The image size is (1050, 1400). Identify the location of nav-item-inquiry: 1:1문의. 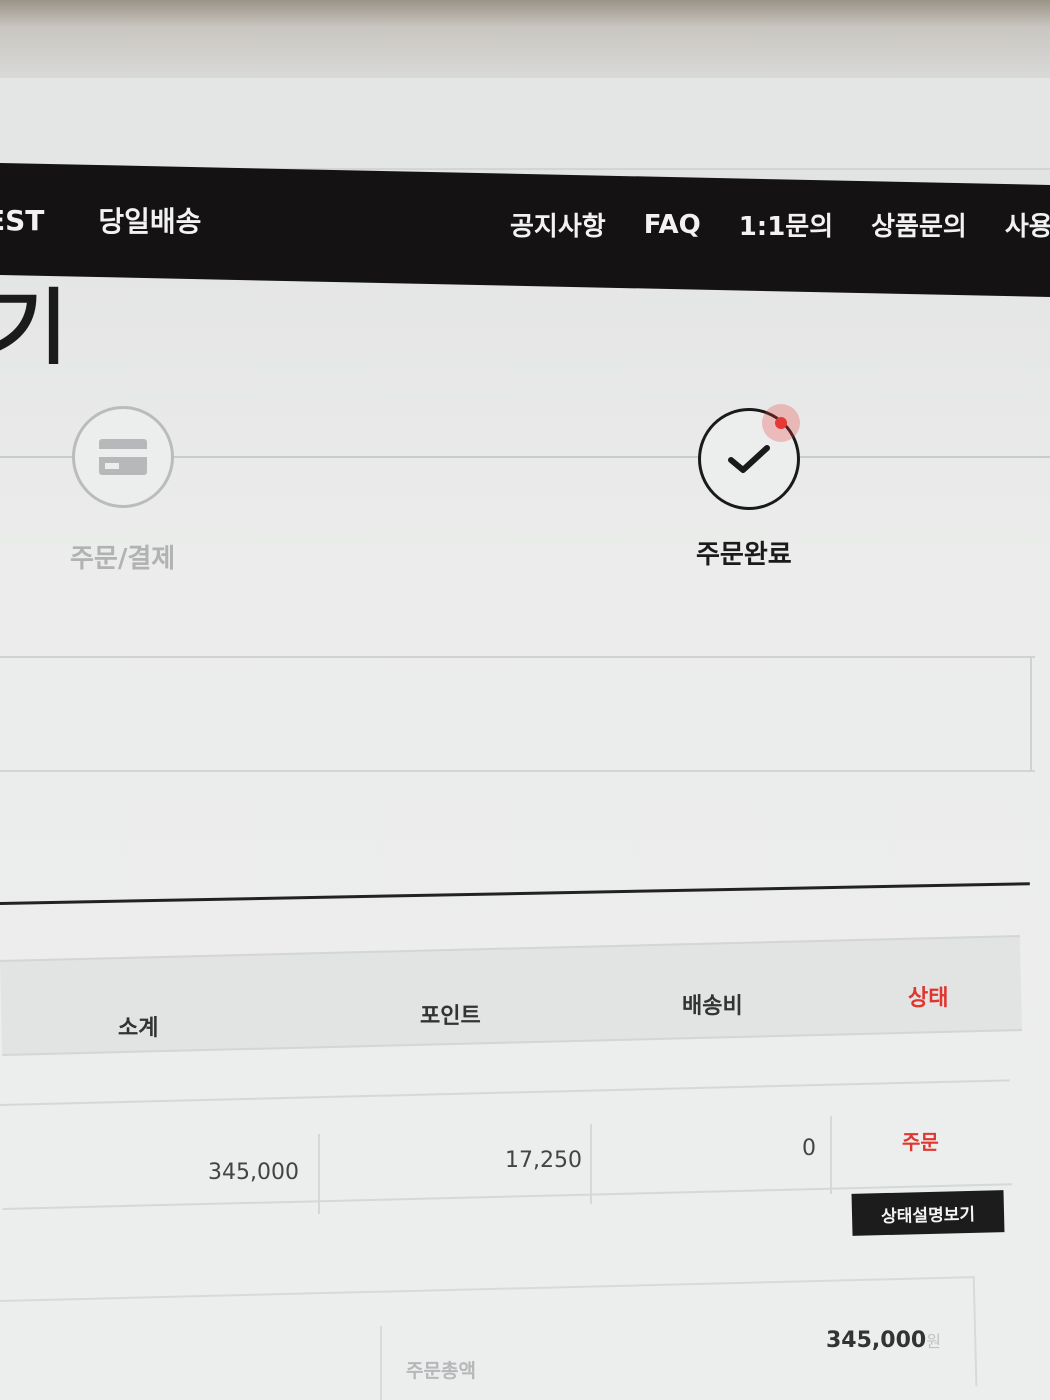
(786, 224).